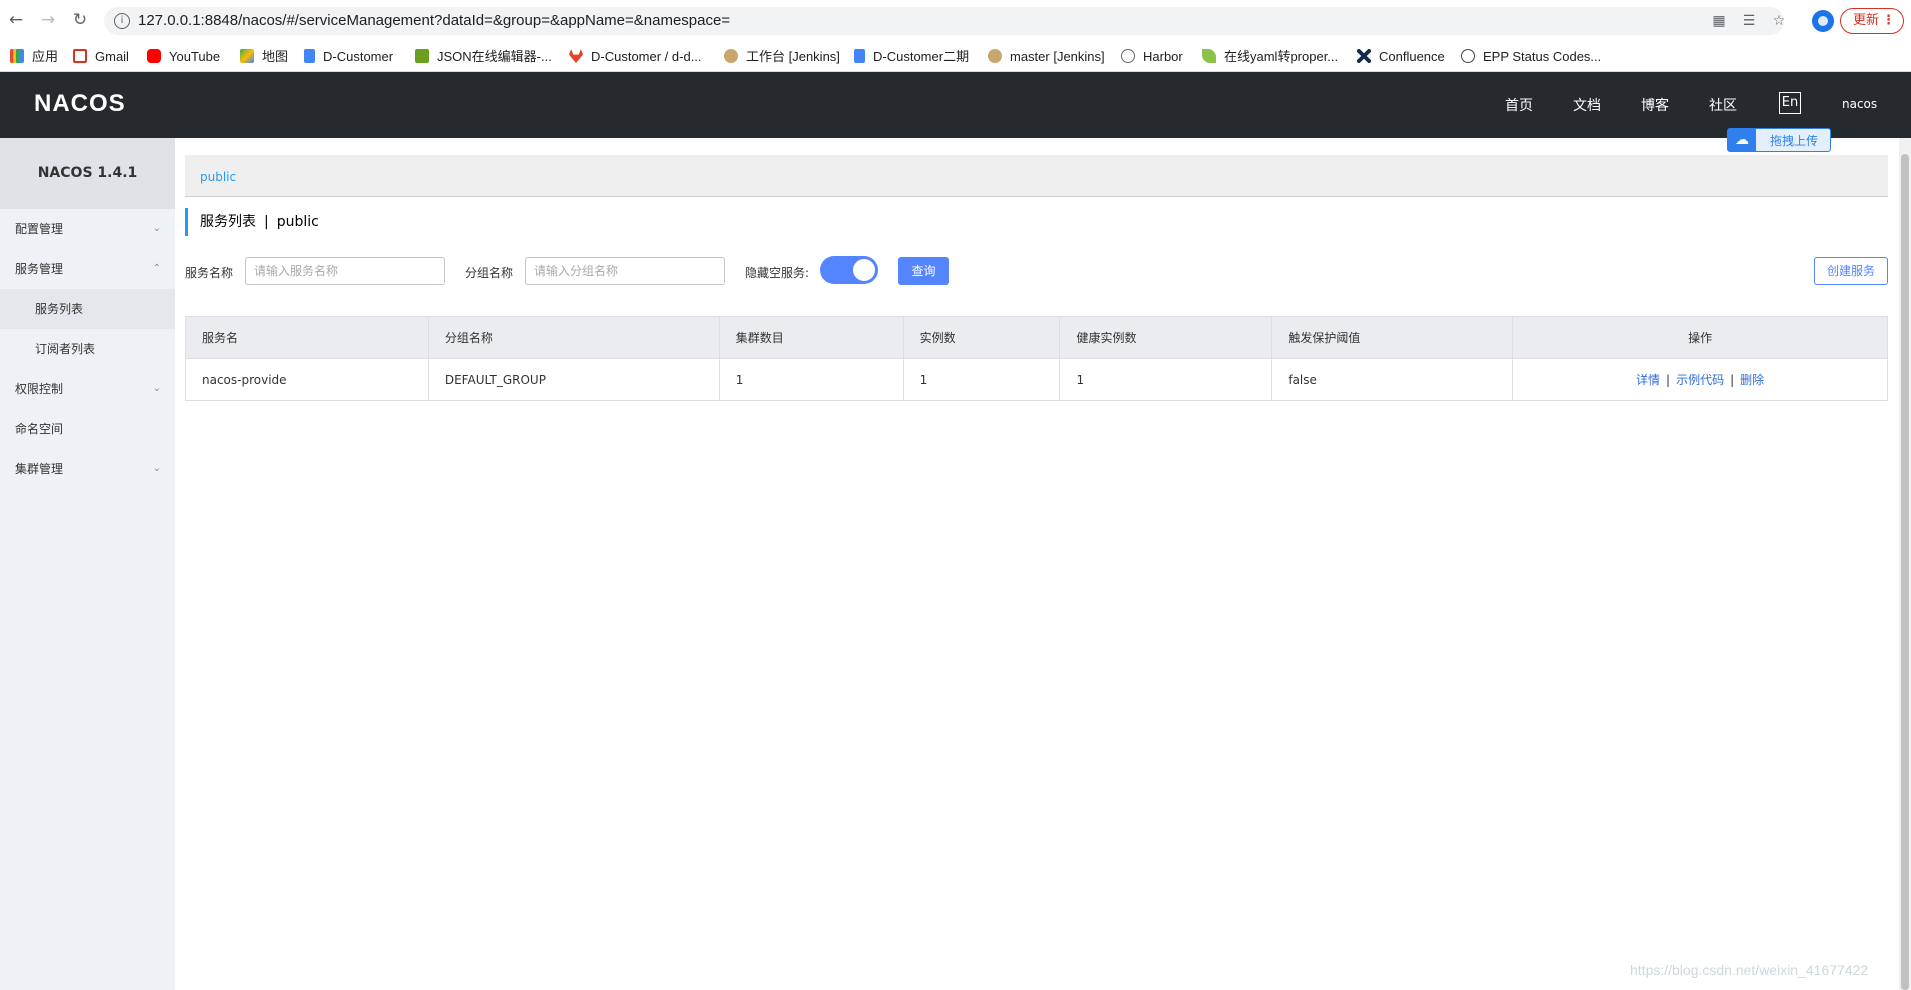 This screenshot has width=1911, height=990. I want to click on cell-service-name: nacos-provide, so click(307, 379).